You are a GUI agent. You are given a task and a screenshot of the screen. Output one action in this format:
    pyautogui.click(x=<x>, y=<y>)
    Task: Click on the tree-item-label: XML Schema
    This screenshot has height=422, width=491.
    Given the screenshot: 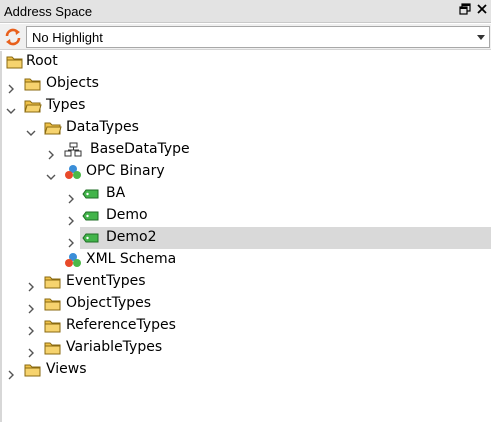 What is the action you would take?
    pyautogui.click(x=131, y=259)
    